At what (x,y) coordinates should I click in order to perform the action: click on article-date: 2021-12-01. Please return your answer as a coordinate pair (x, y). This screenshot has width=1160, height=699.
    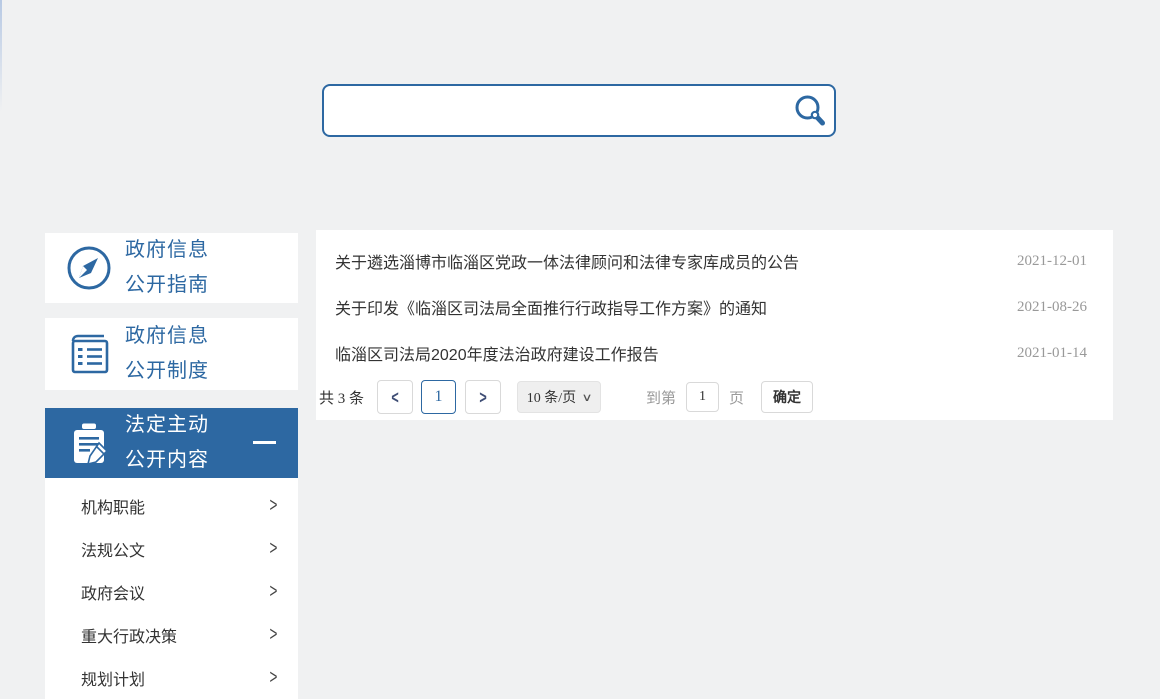
    Looking at the image, I should click on (1052, 260).